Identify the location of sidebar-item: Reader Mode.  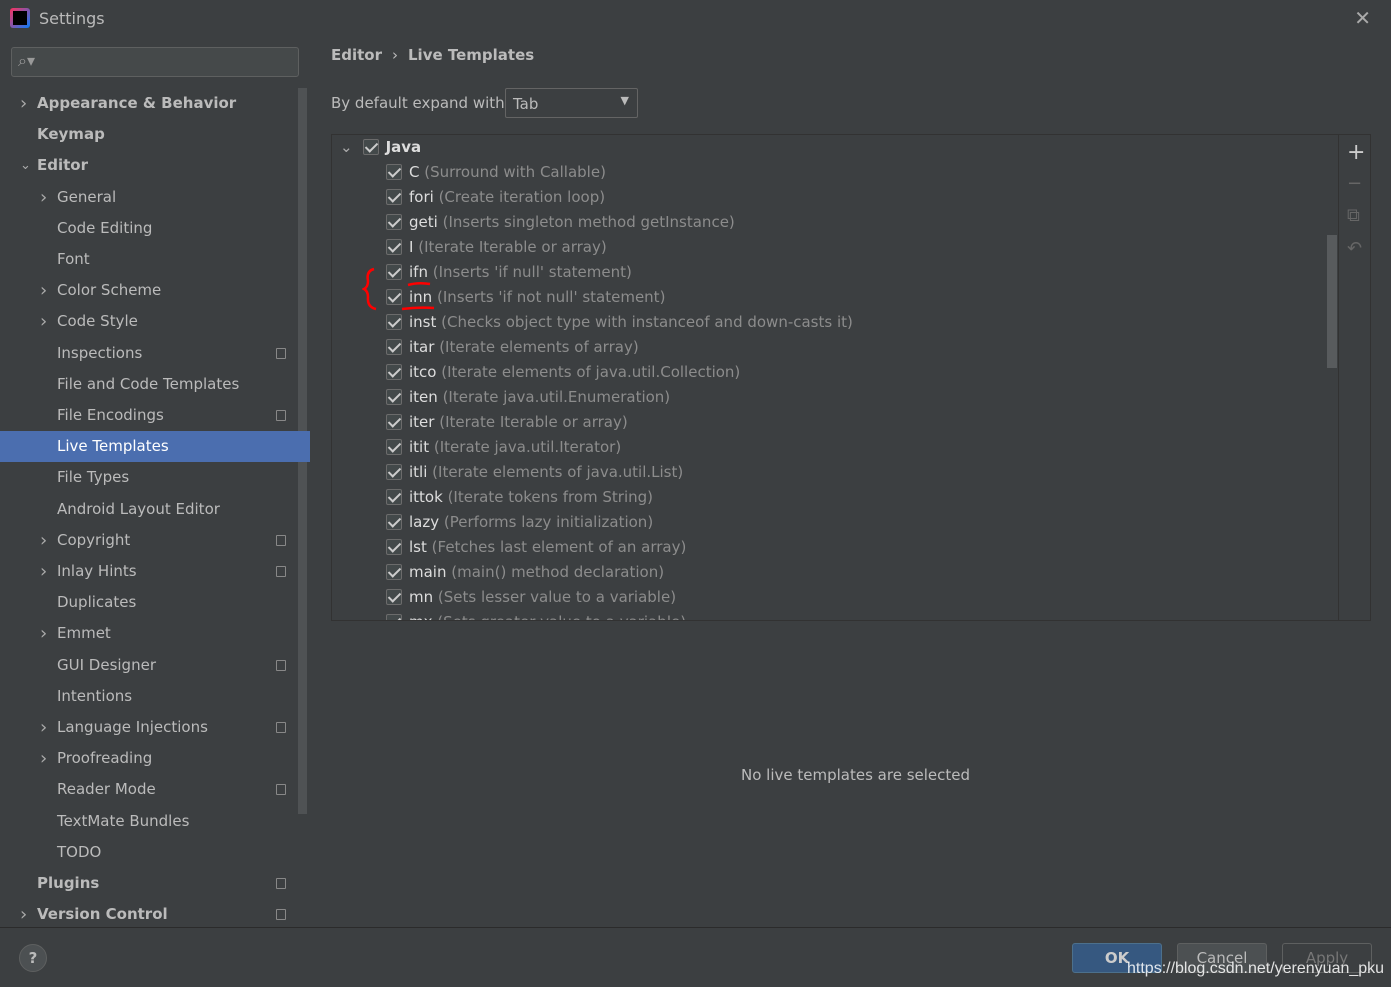
(155, 789).